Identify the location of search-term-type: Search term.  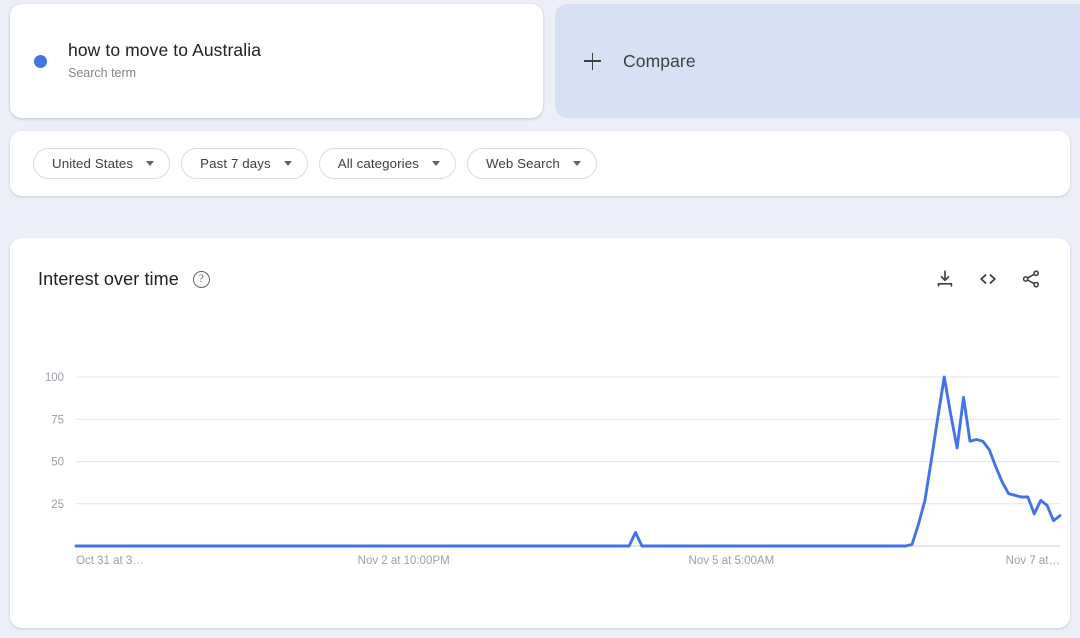
(102, 73).